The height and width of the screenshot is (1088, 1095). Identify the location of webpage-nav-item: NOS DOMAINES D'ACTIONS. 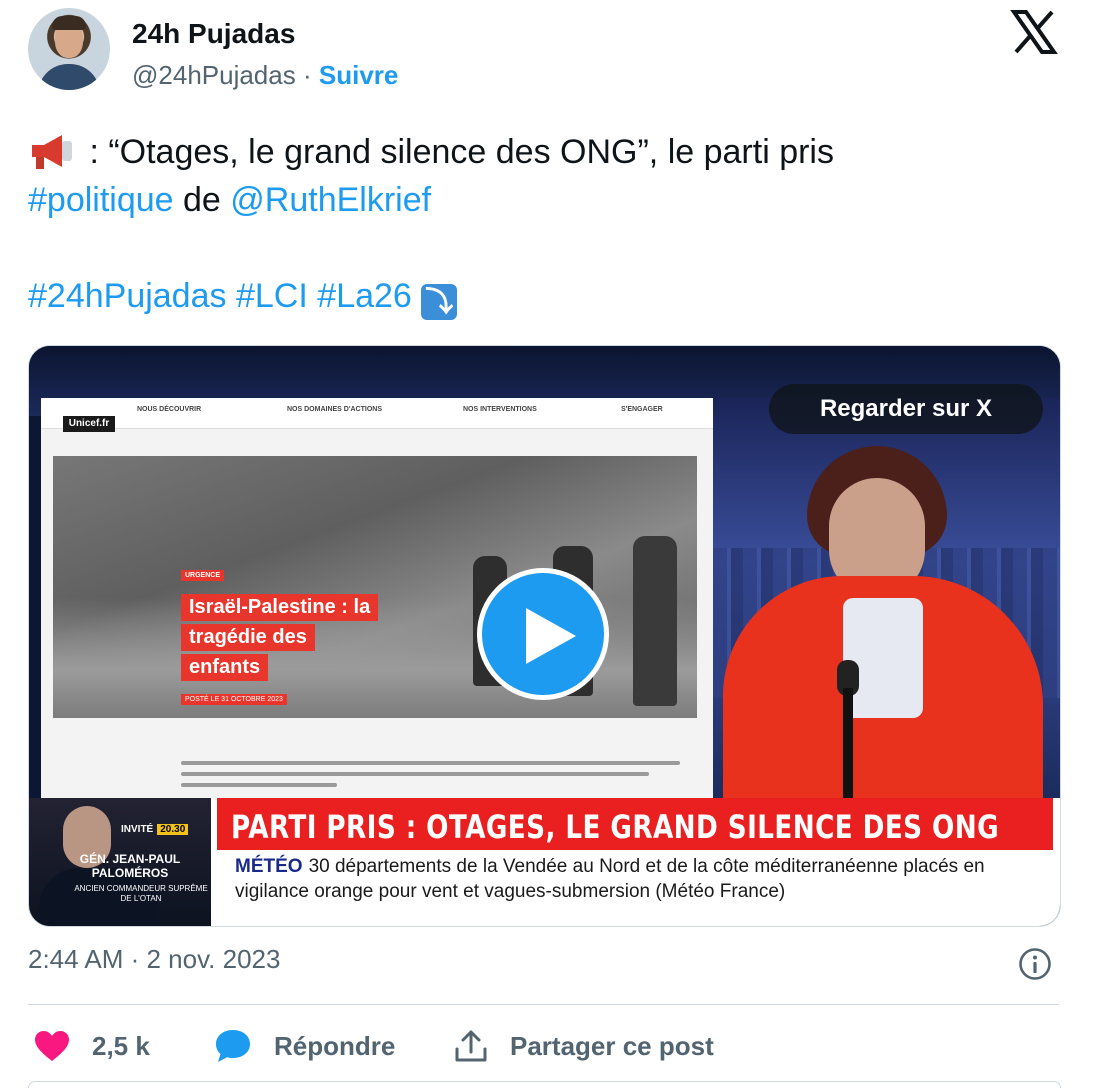
(335, 409).